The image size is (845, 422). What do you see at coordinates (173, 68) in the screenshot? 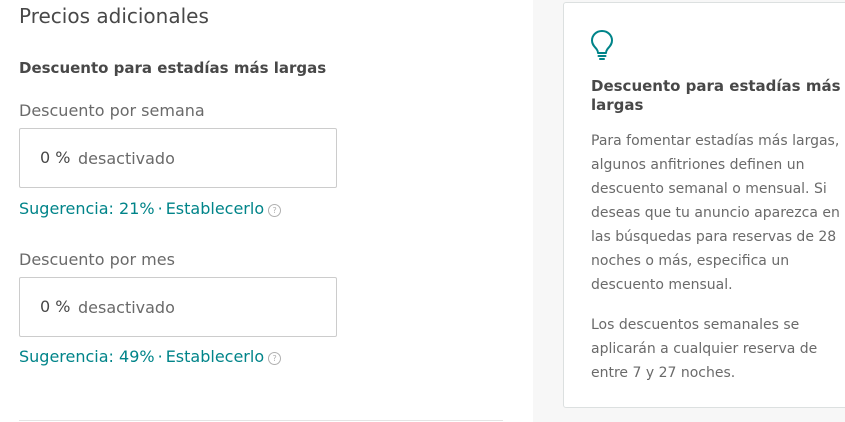
I see `long-stay-discount-heading: Descuento para estadías más largas` at bounding box center [173, 68].